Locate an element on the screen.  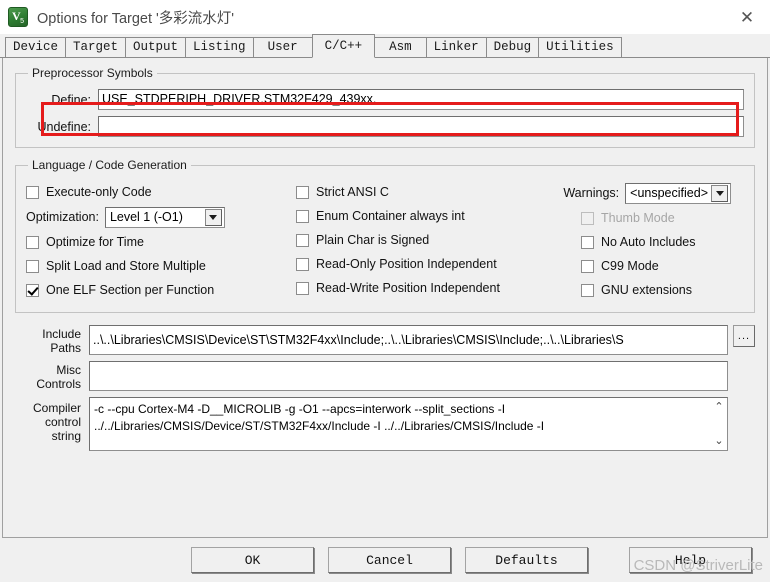
language-code-generation-legend: Language / Code Generation is located at coordinates (109, 165).